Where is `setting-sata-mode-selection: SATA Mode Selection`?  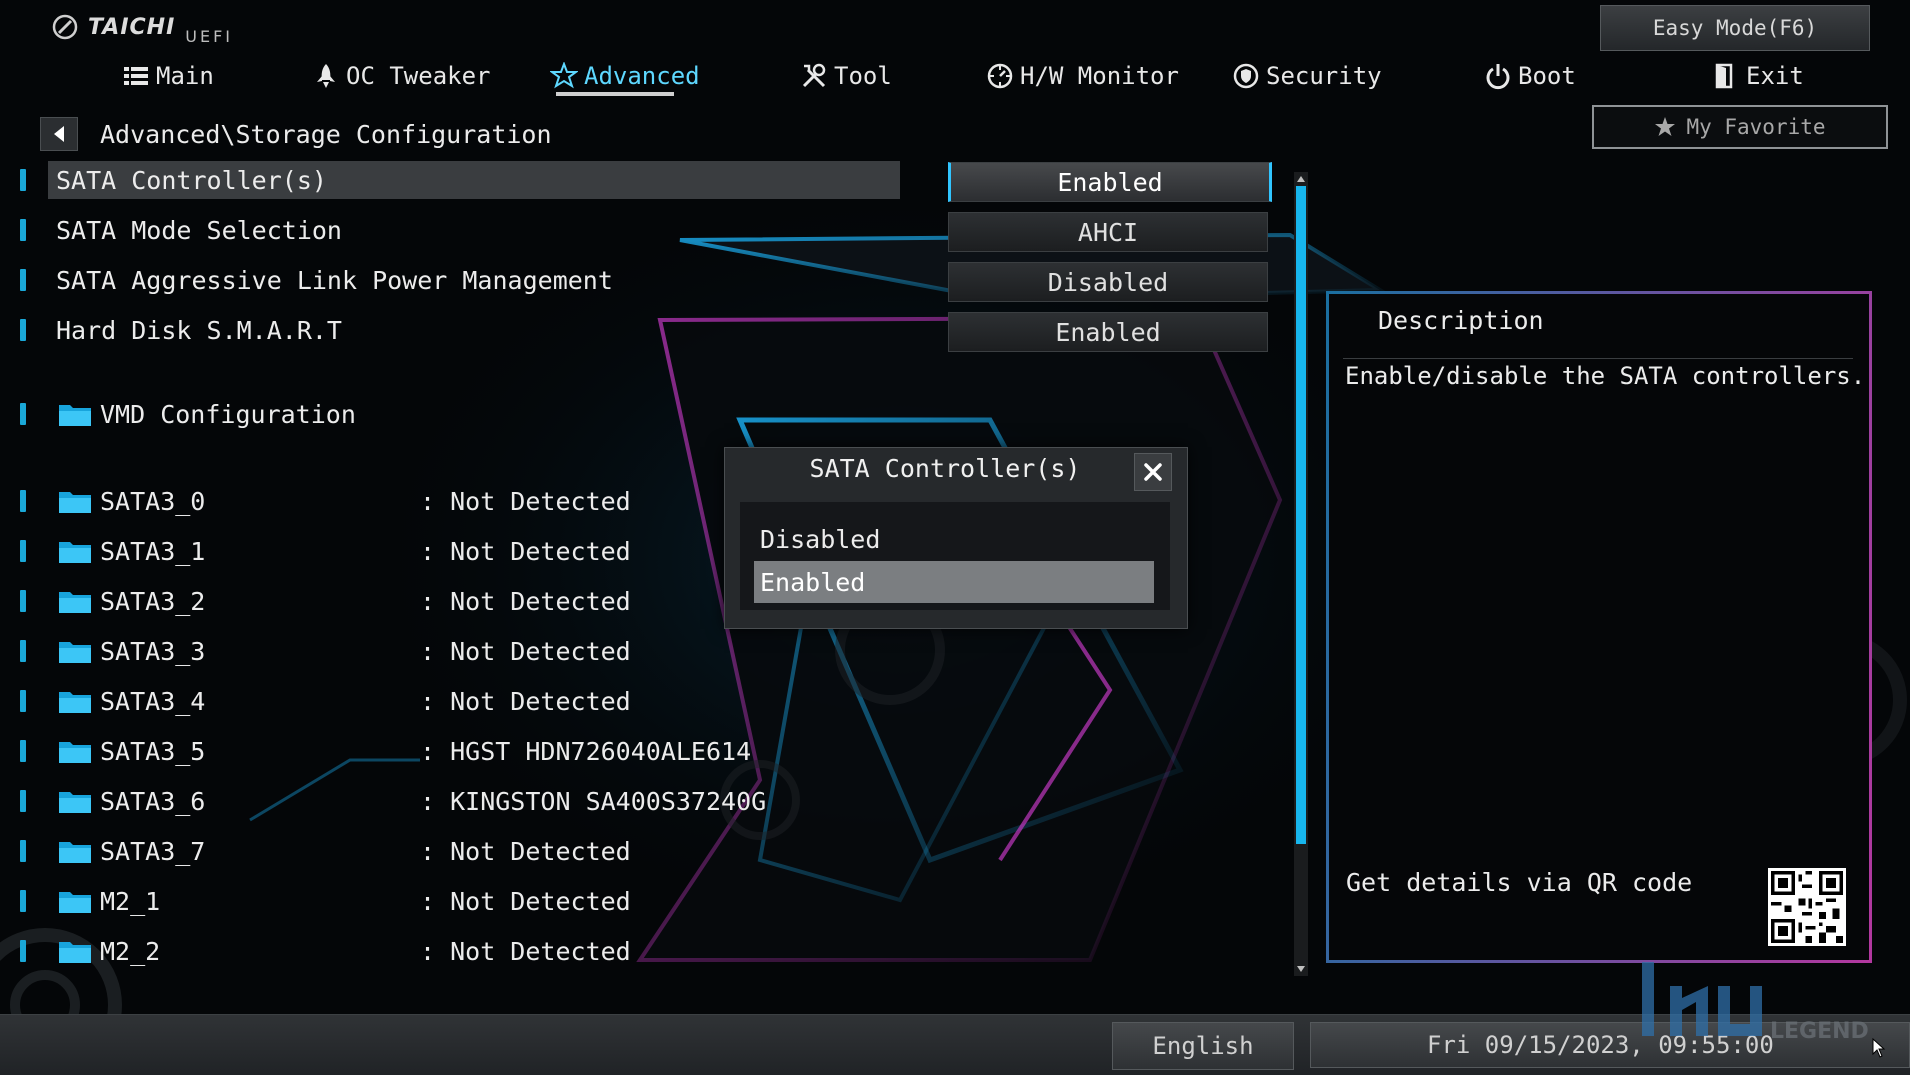 setting-sata-mode-selection: SATA Mode Selection is located at coordinates (460, 230).